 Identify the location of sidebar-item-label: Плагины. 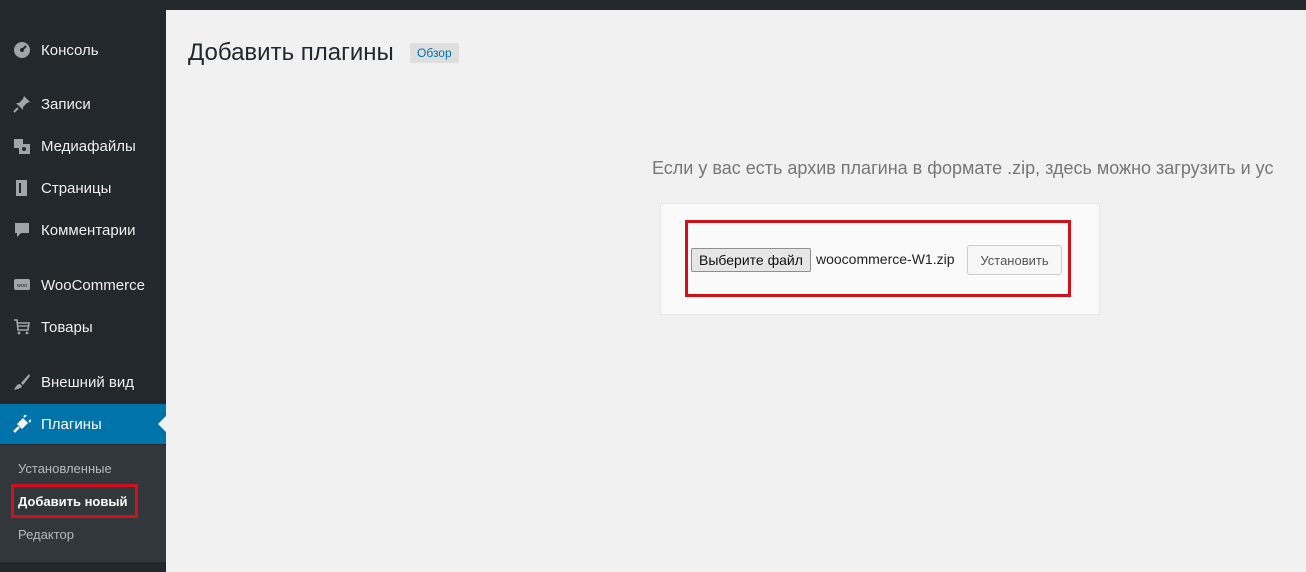
(71, 424).